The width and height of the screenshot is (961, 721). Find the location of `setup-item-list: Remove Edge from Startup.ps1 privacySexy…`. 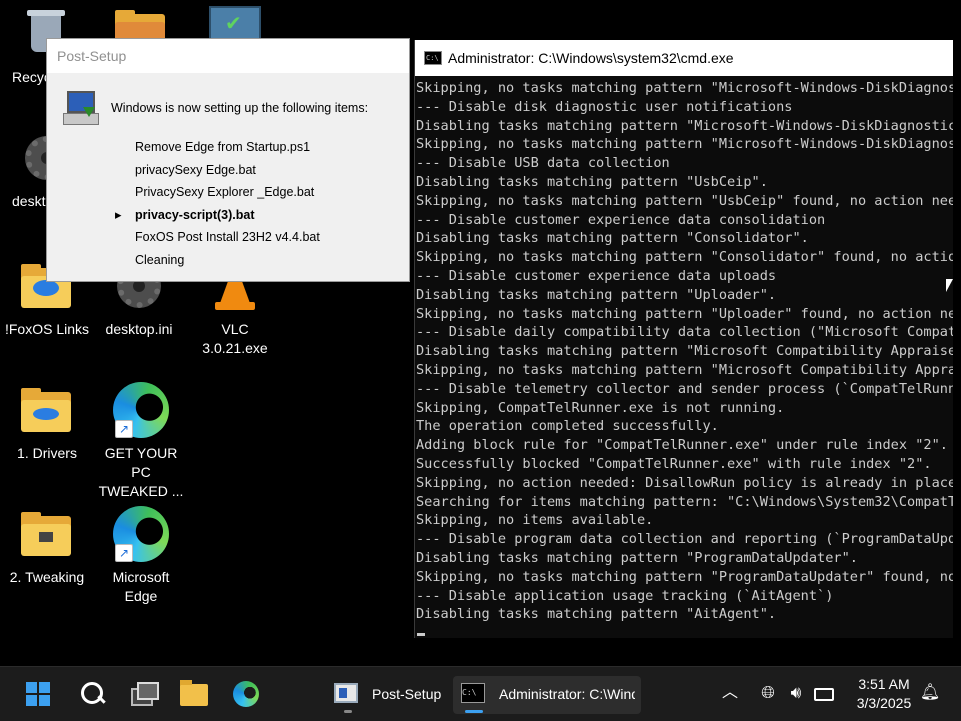

setup-item-list: Remove Edge from Startup.ps1 privacySexy… is located at coordinates (217, 206).